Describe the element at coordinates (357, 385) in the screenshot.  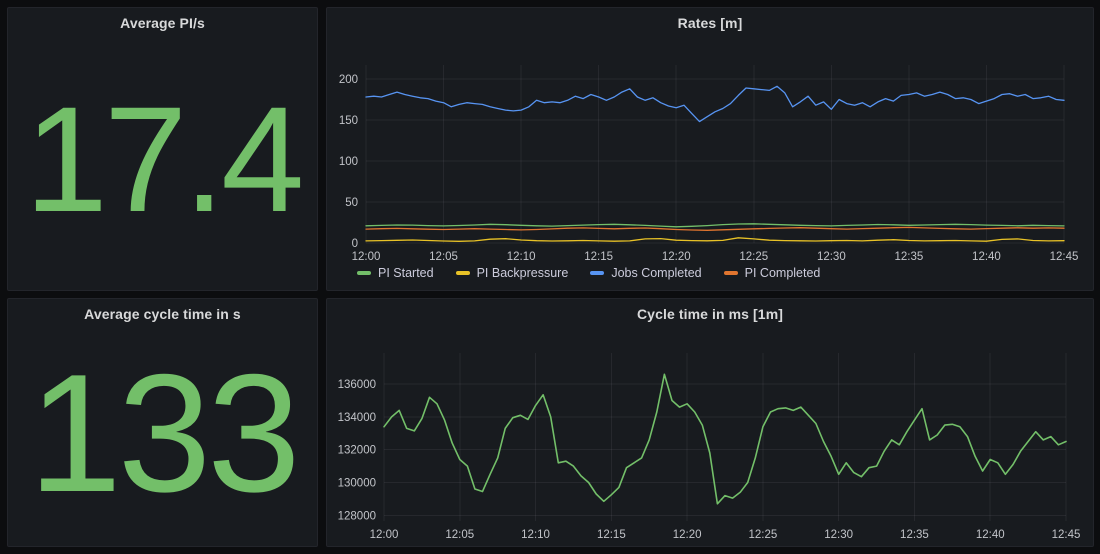
I see `y-axis-tick-label: 136000` at that location.